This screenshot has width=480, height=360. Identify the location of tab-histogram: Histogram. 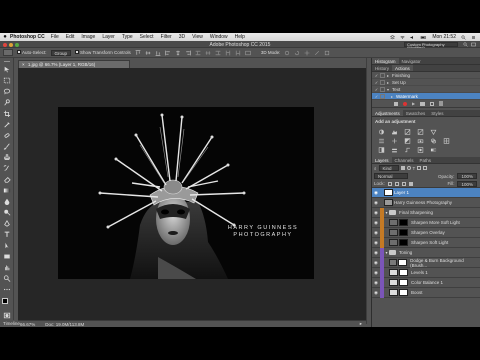
(385, 61).